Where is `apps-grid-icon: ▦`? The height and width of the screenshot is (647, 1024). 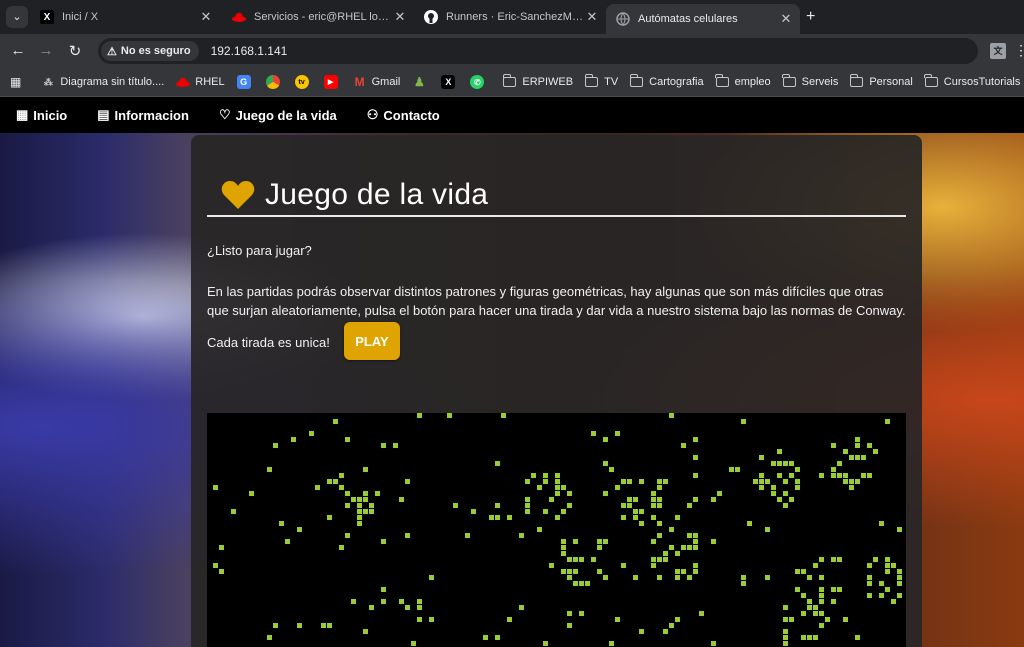
apps-grid-icon: ▦ is located at coordinates (15, 82).